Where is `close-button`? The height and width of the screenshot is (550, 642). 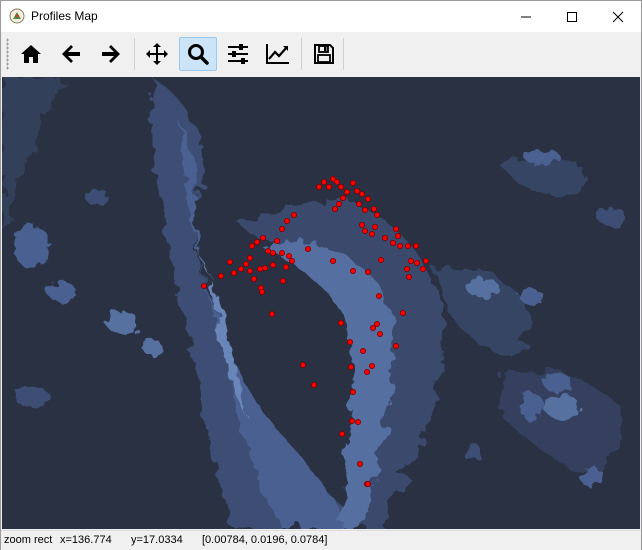 close-button is located at coordinates (618, 16).